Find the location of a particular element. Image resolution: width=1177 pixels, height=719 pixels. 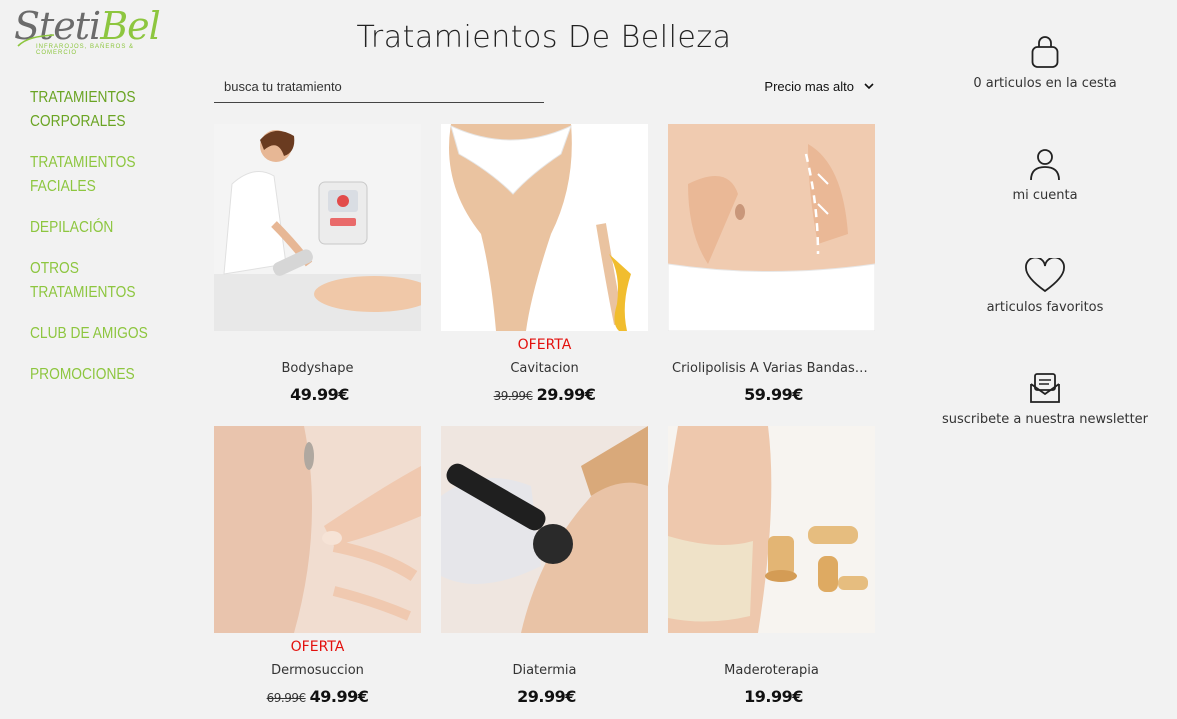

logo-swoosh-icon is located at coordinates (36, 40).